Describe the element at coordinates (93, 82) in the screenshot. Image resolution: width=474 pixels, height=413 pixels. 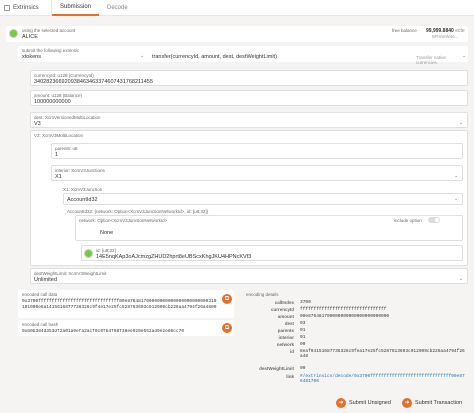
I see `currencyId-value: 340282366920938463463374607431768211455` at that location.